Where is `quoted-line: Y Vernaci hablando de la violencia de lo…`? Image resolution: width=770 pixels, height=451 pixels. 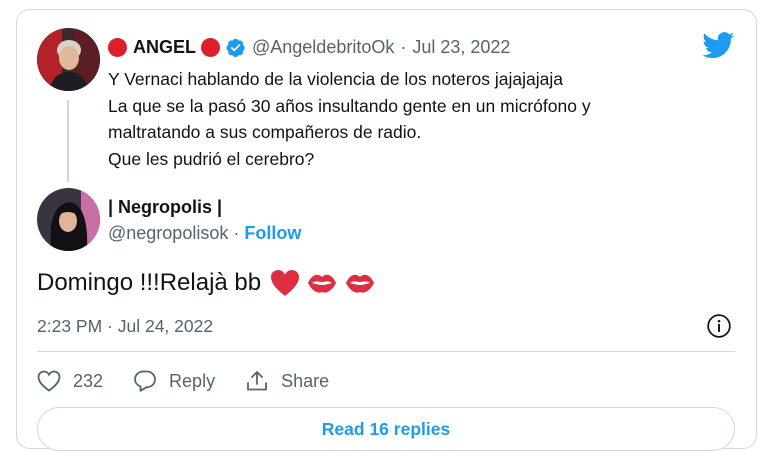
quoted-line: Y Vernaci hablando de la violencia de lo… is located at coordinates (335, 79).